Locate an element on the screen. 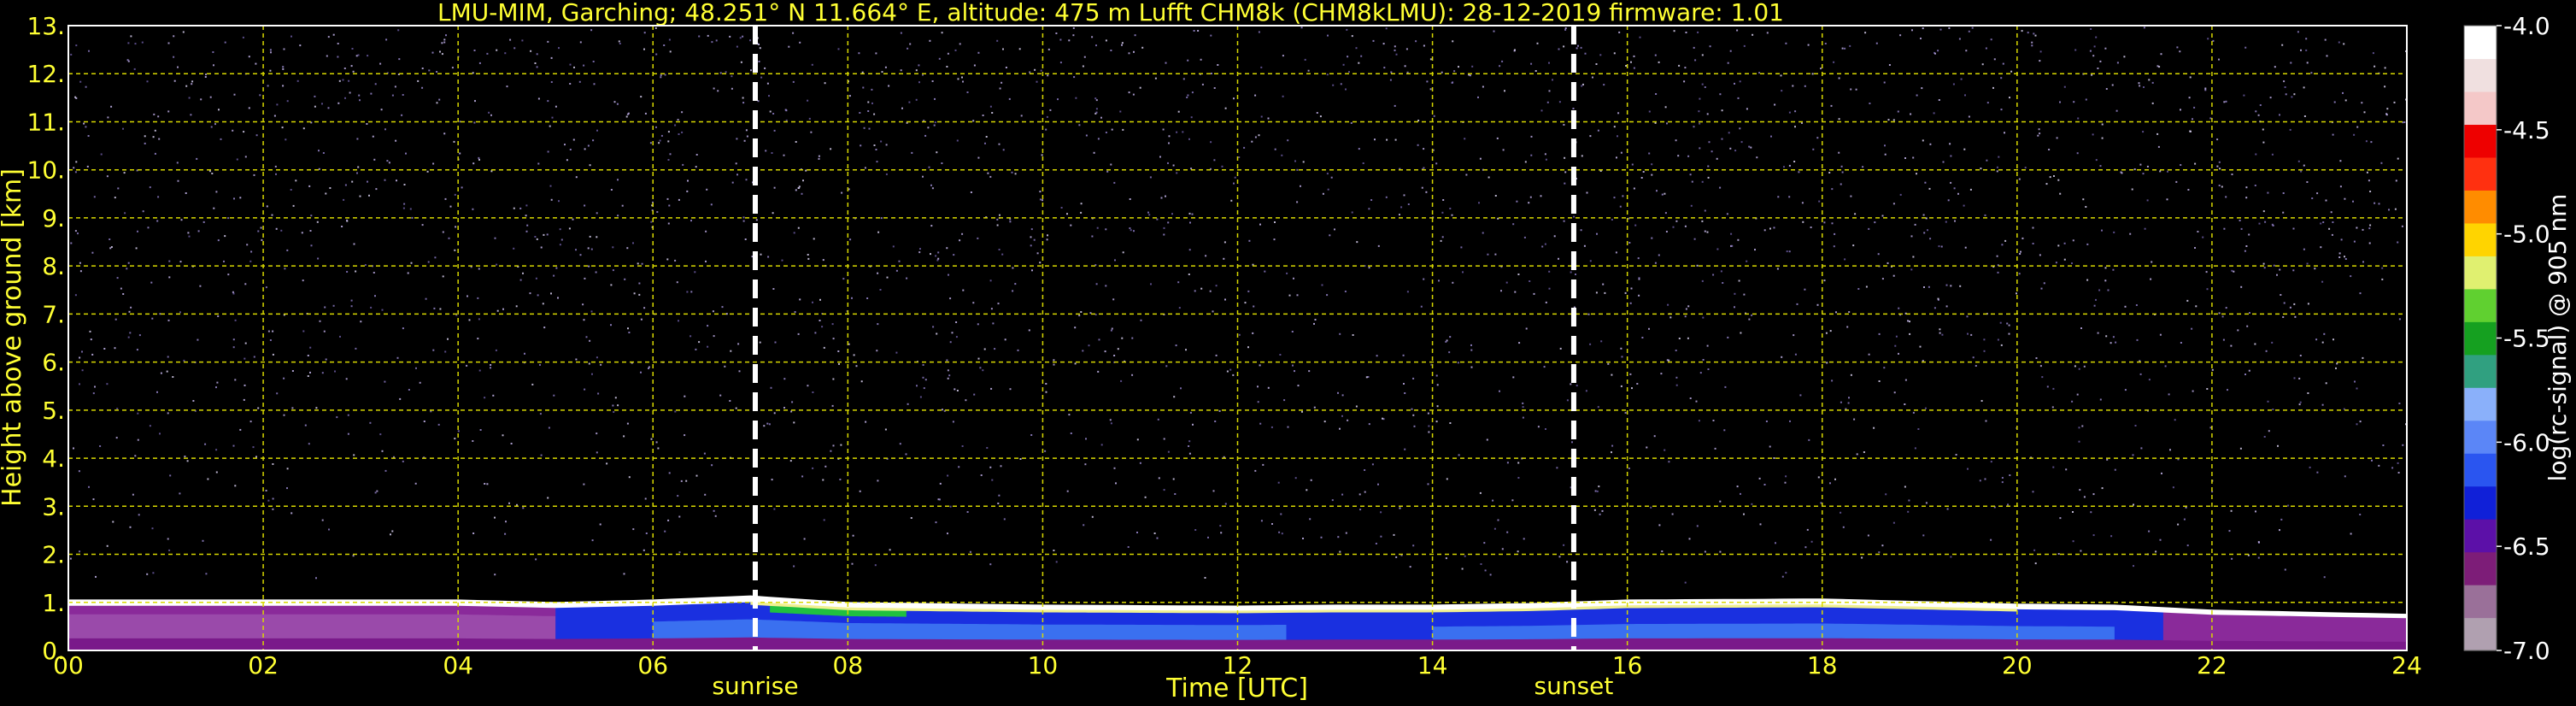 The image size is (2576, 706). x-tick-label: 06 is located at coordinates (652, 665).